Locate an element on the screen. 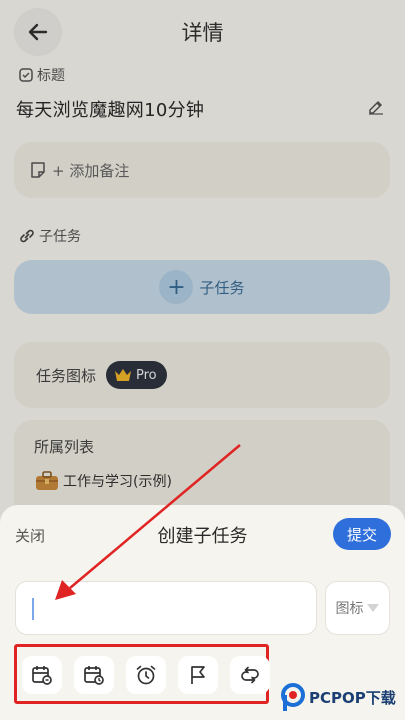 The width and height of the screenshot is (405, 720). flag-icon is located at coordinates (198, 675).